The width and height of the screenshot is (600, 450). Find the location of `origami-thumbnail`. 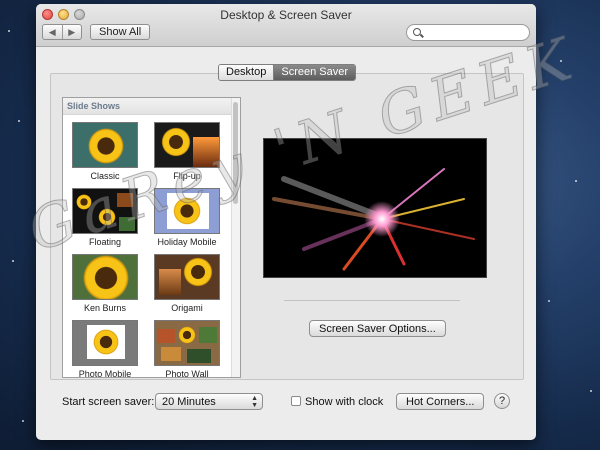

origami-thumbnail is located at coordinates (187, 277).